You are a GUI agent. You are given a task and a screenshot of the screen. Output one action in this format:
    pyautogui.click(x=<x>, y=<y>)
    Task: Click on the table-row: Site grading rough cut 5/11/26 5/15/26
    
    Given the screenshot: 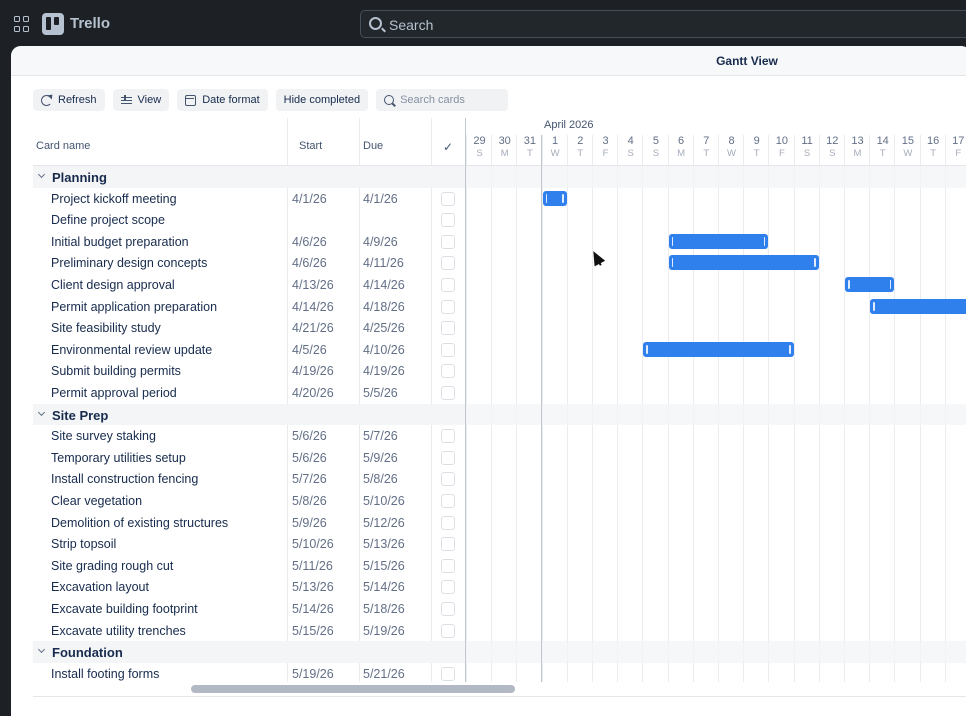 What is the action you would take?
    pyautogui.click(x=249, y=566)
    